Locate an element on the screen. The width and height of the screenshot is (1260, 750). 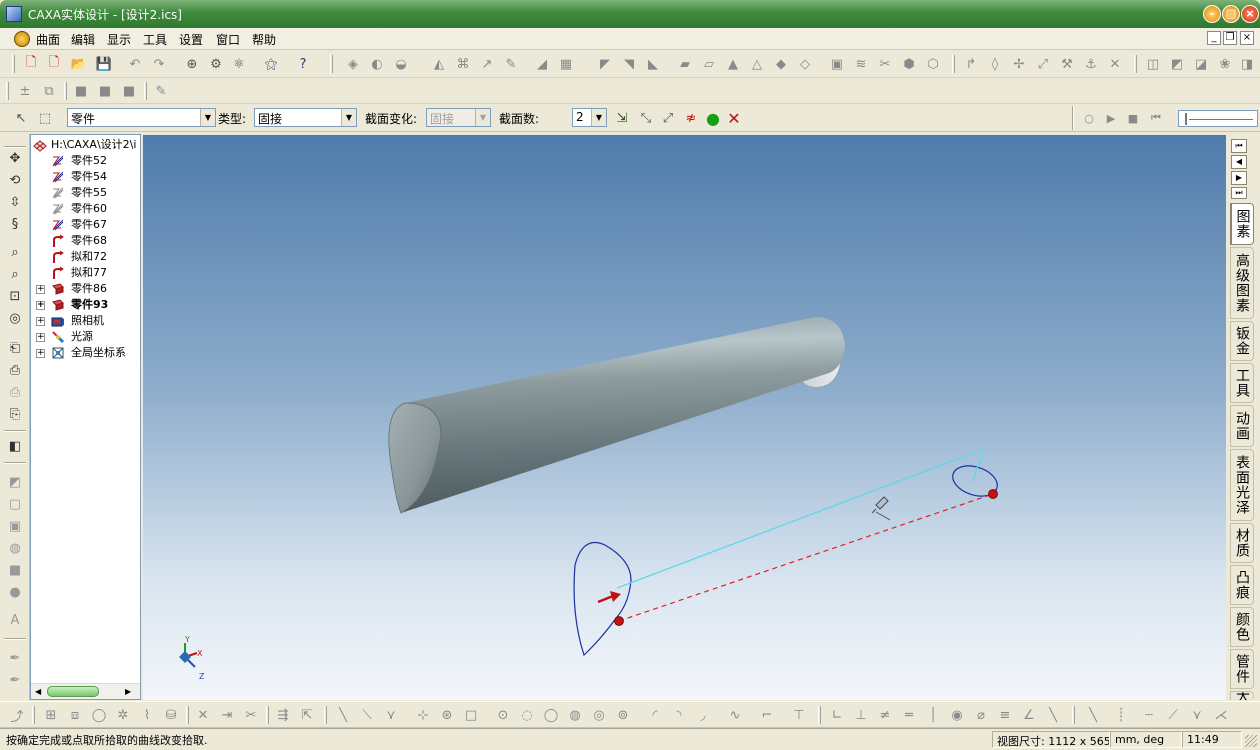
camera-rotate-icon: ⎙ is located at coordinates (15, 393).